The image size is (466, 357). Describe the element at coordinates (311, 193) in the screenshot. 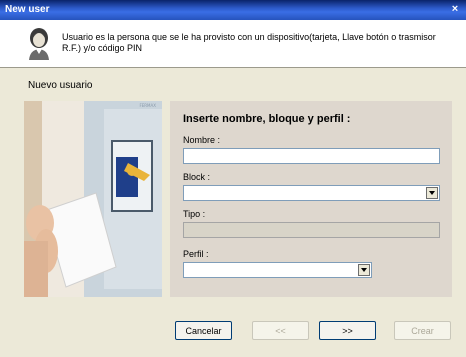

I see `block-select` at that location.